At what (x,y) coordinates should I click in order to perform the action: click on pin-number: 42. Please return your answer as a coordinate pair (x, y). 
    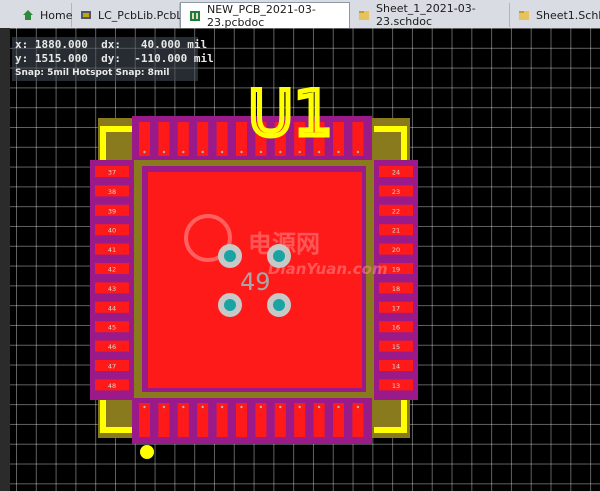
    Looking at the image, I should click on (112, 270).